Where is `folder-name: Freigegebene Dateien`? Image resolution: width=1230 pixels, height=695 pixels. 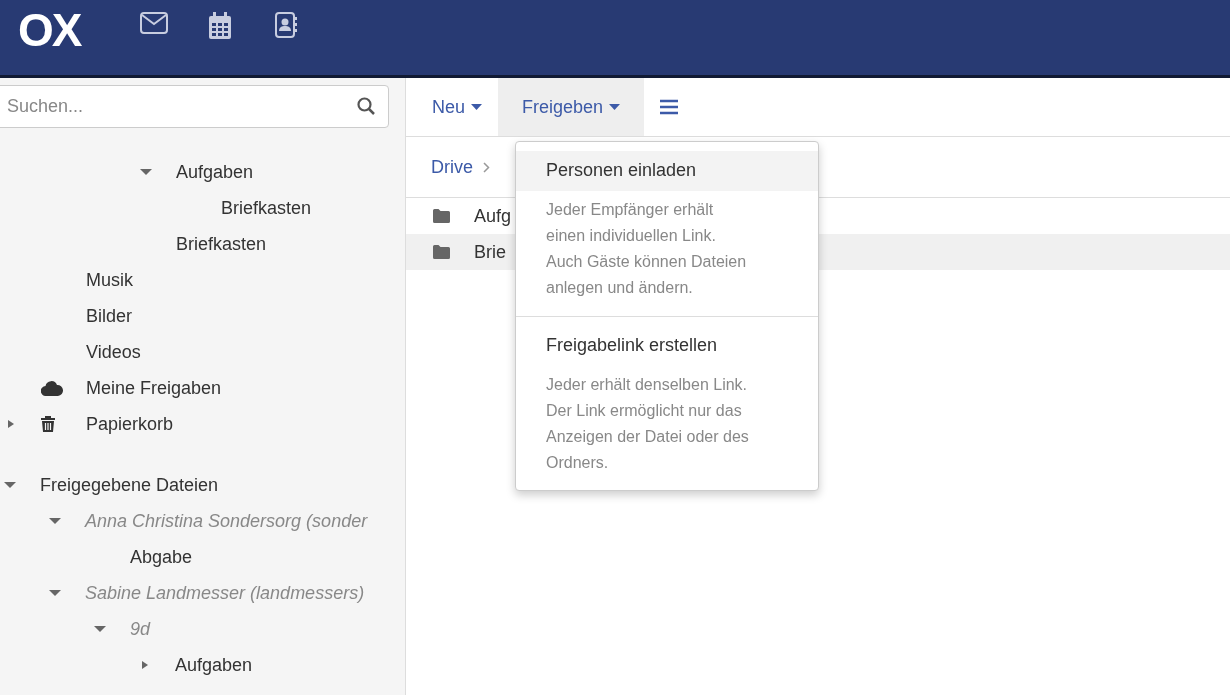
folder-name: Freigegebene Dateien is located at coordinates (129, 485).